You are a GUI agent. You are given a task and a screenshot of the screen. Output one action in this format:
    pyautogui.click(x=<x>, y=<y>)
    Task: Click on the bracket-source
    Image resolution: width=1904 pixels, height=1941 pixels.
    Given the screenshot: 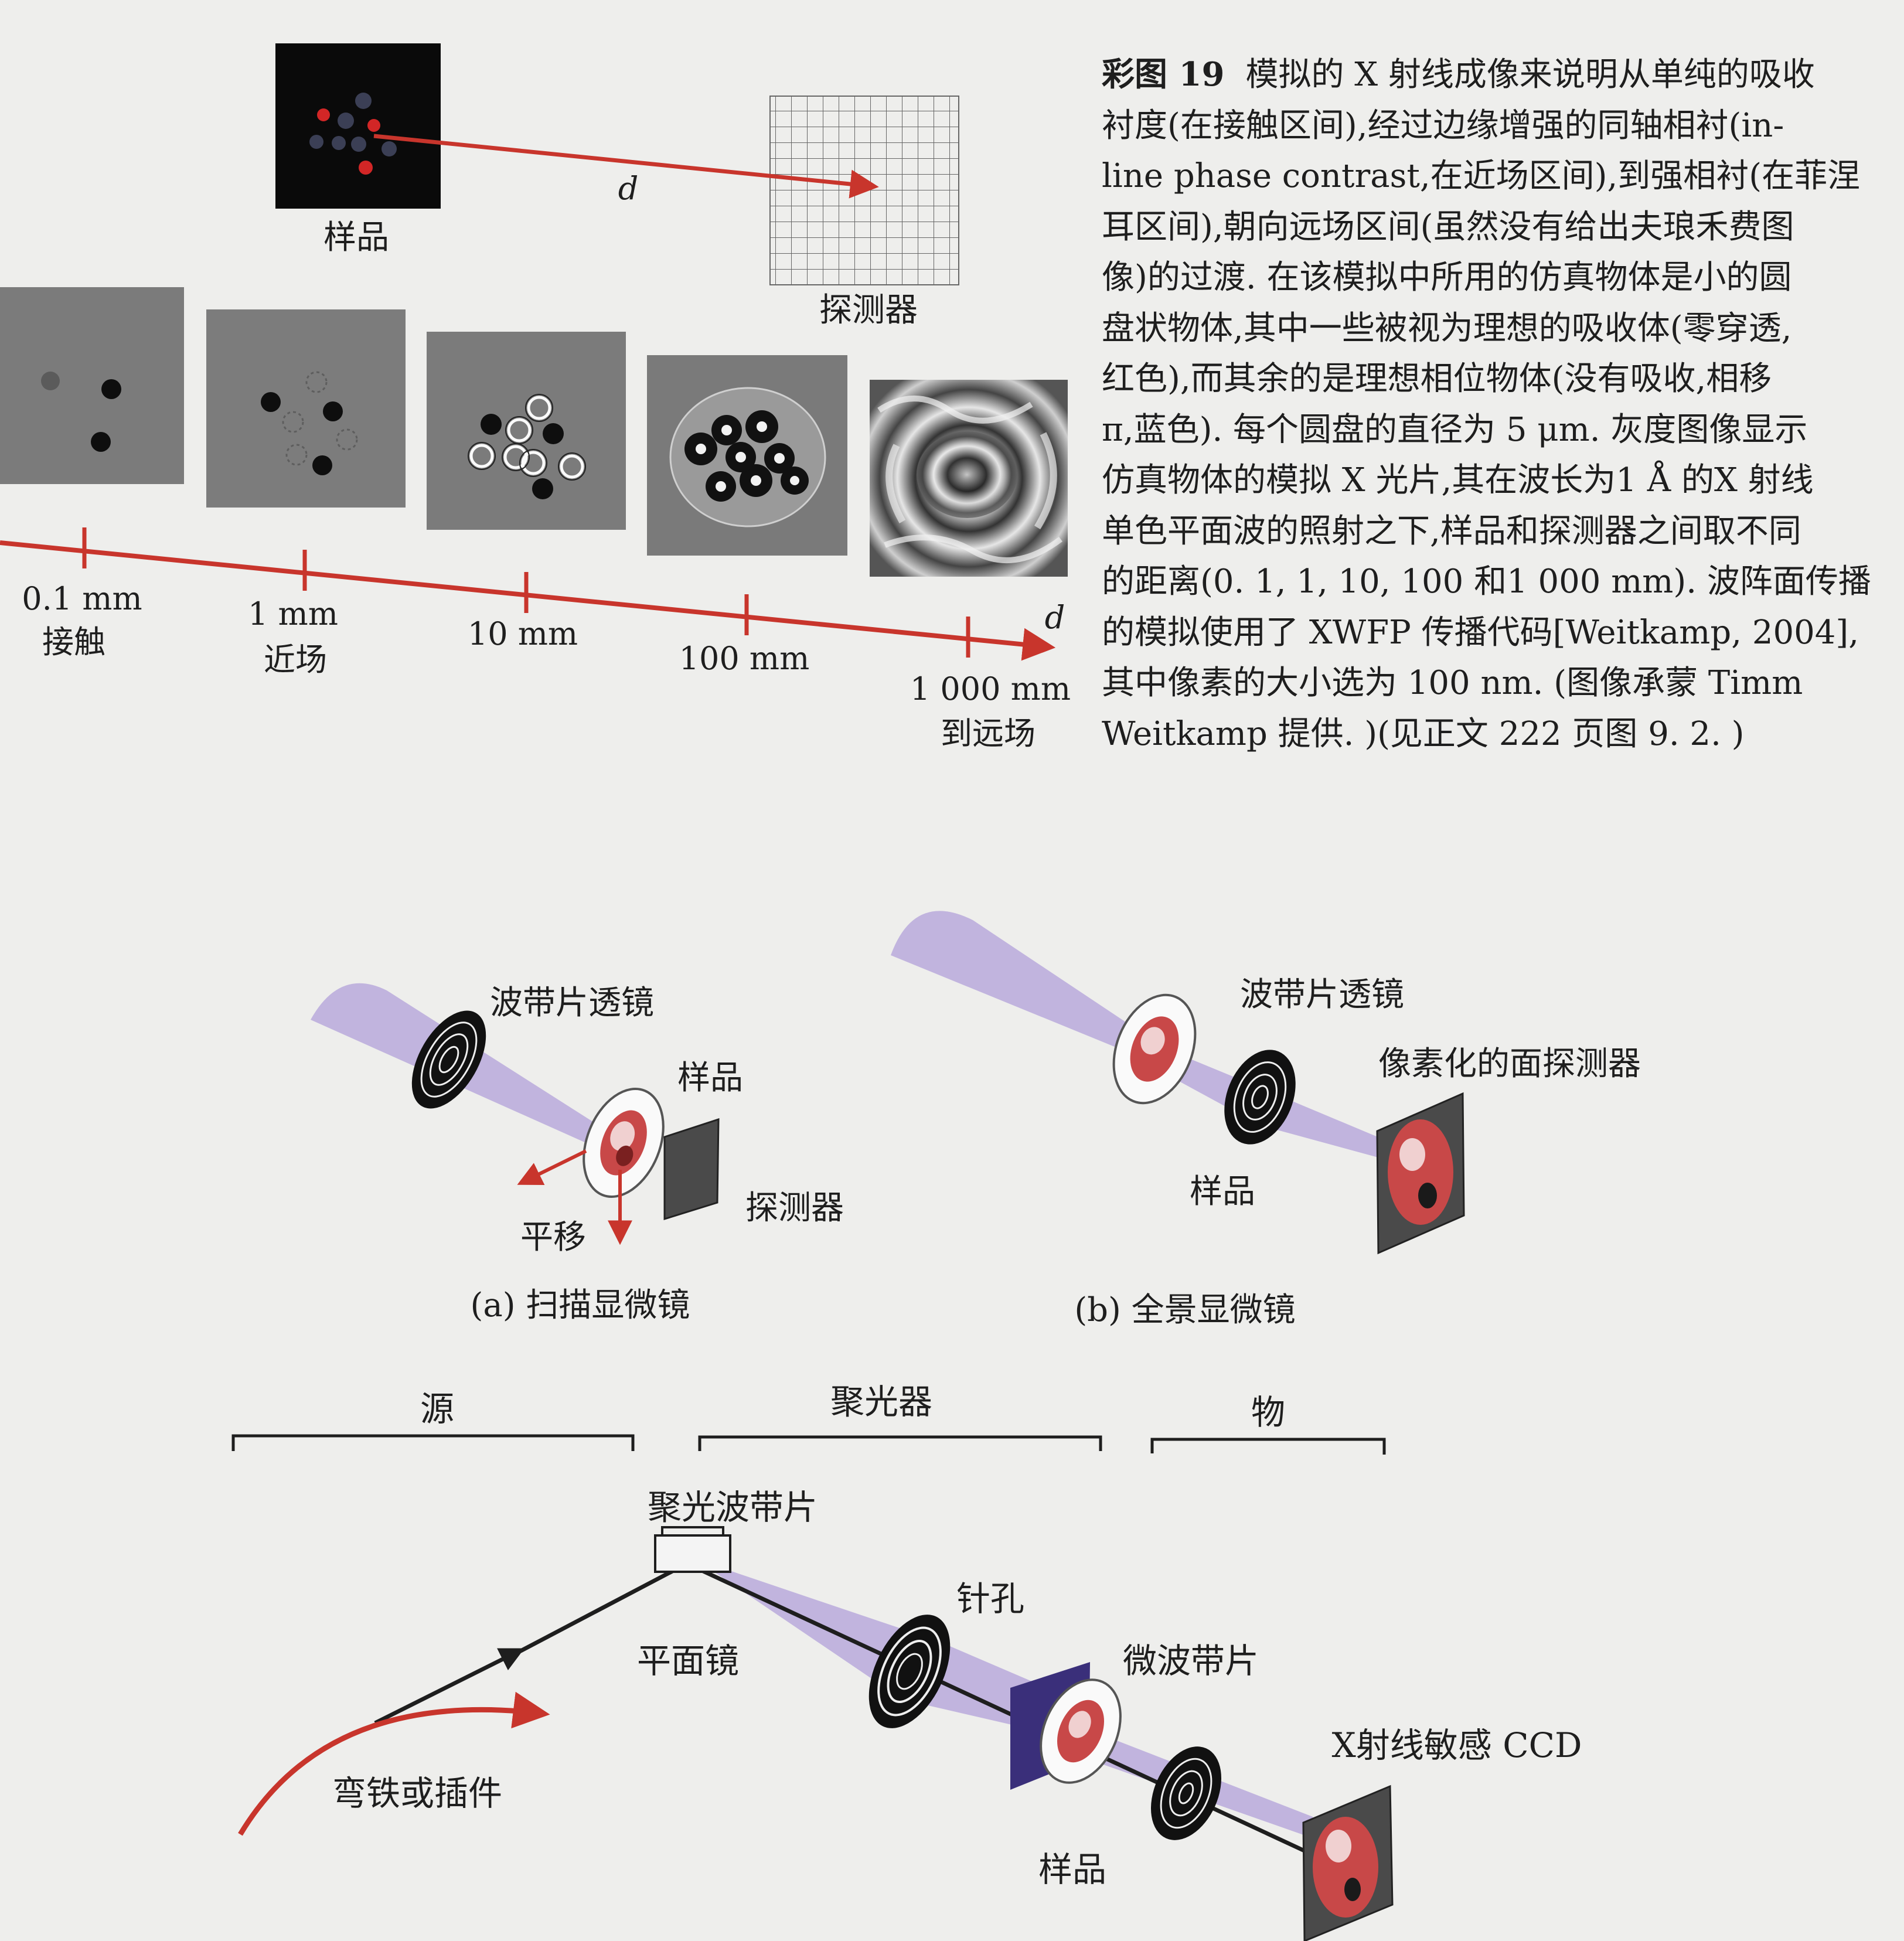 What is the action you would take?
    pyautogui.click(x=433, y=1442)
    